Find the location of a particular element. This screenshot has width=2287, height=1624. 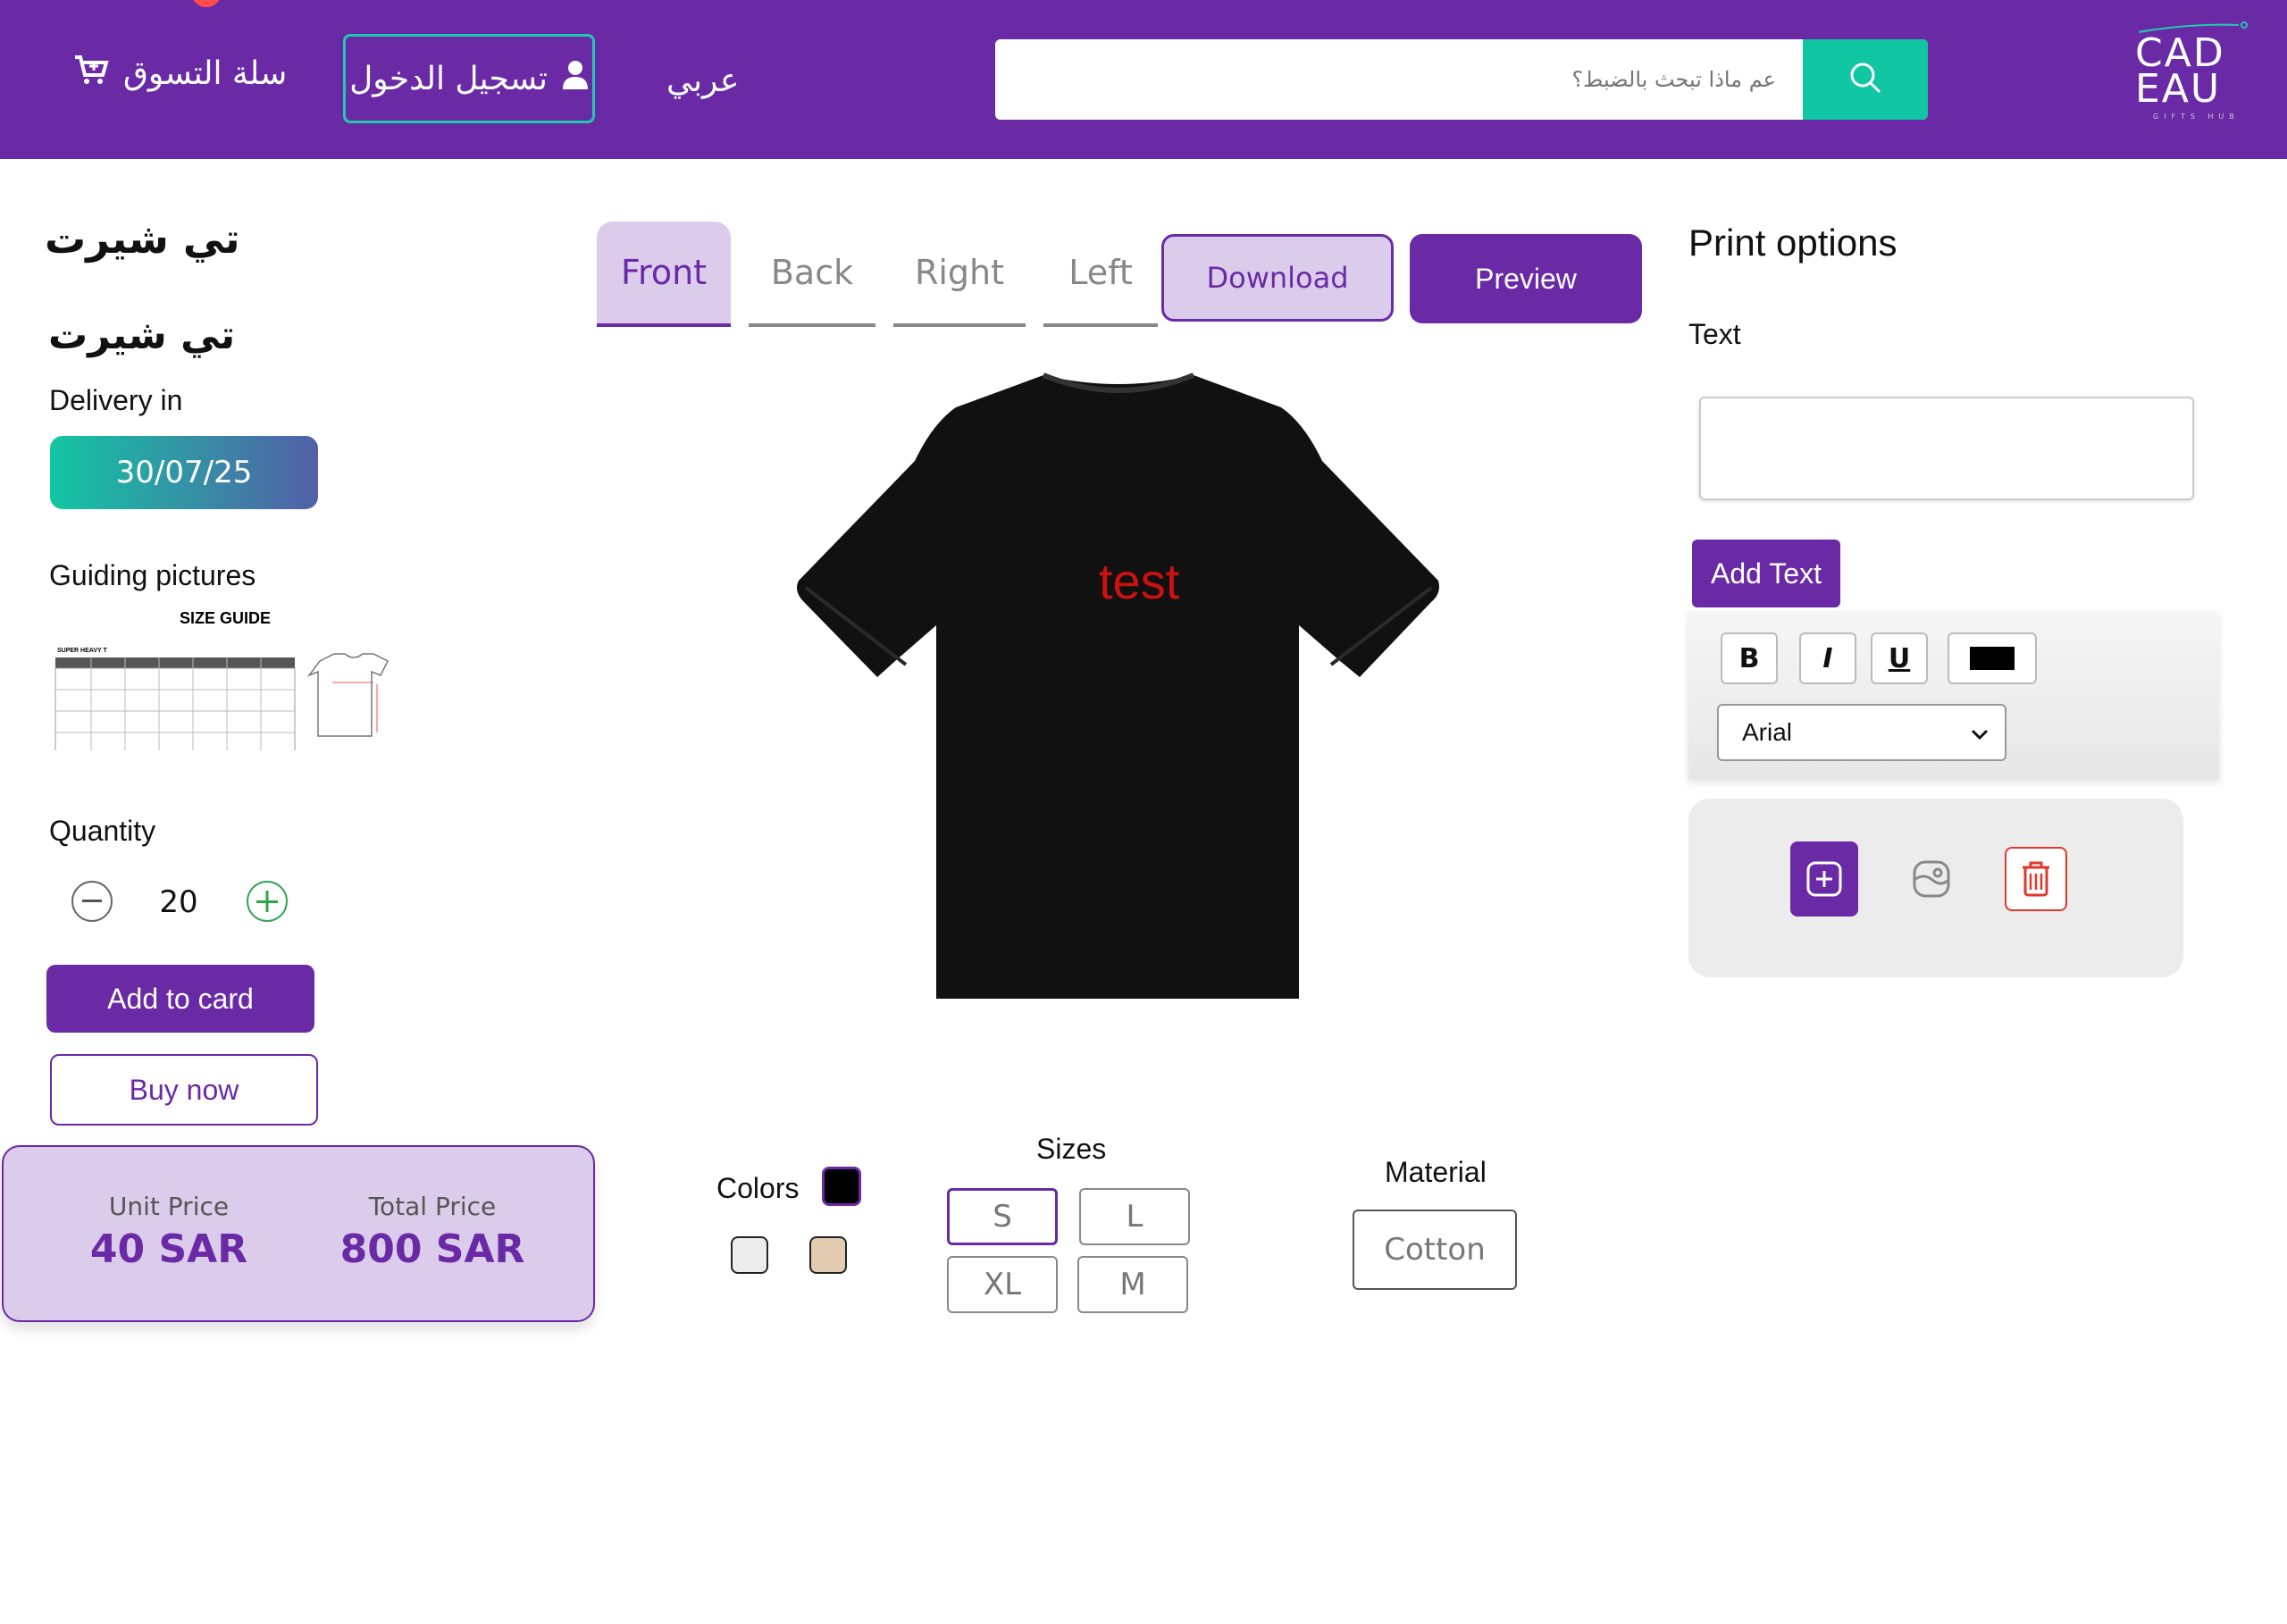

language-switch: عربي is located at coordinates (702, 81).